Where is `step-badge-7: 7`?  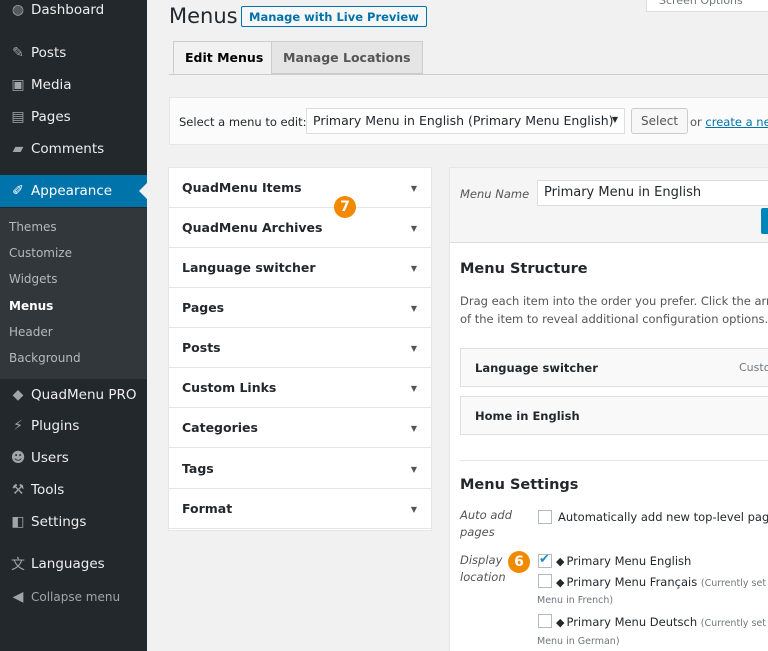 step-badge-7: 7 is located at coordinates (345, 207).